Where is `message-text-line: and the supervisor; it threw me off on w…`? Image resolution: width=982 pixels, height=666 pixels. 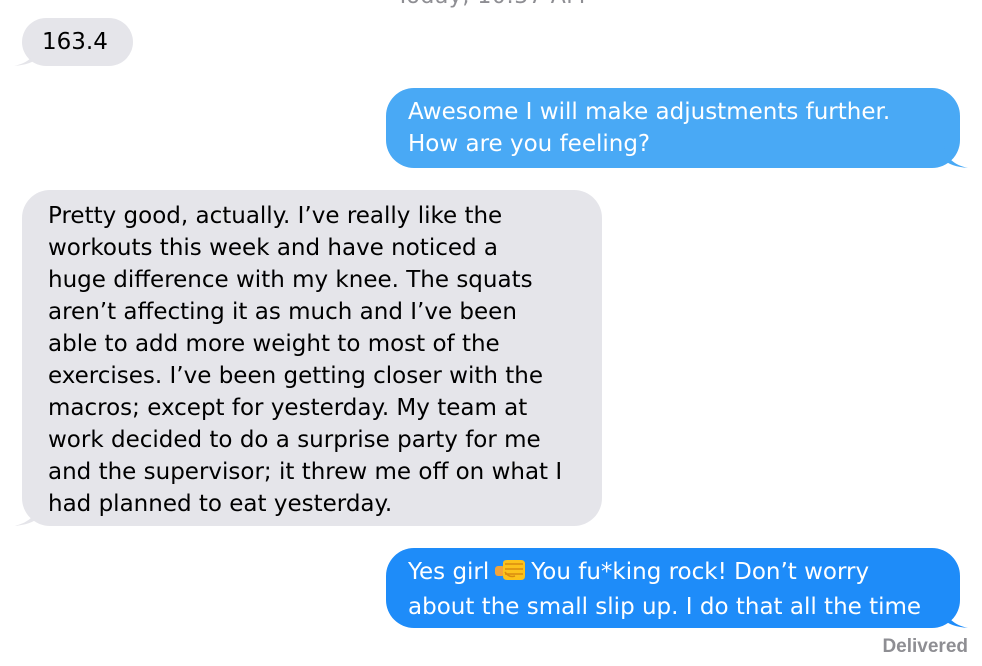 message-text-line: and the supervisor; it threw me off on w… is located at coordinates (305, 472).